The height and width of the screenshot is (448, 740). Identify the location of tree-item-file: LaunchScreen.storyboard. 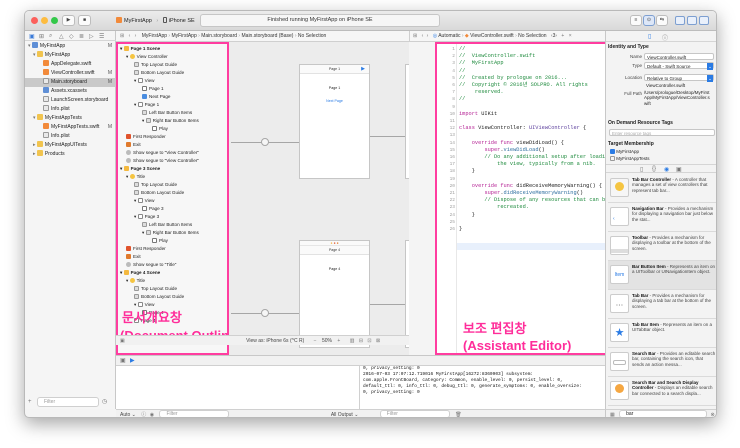
(70, 100).